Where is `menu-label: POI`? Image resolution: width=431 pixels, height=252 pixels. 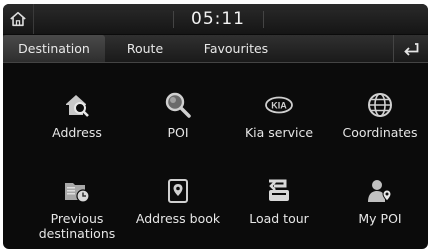
menu-label: POI is located at coordinates (178, 132).